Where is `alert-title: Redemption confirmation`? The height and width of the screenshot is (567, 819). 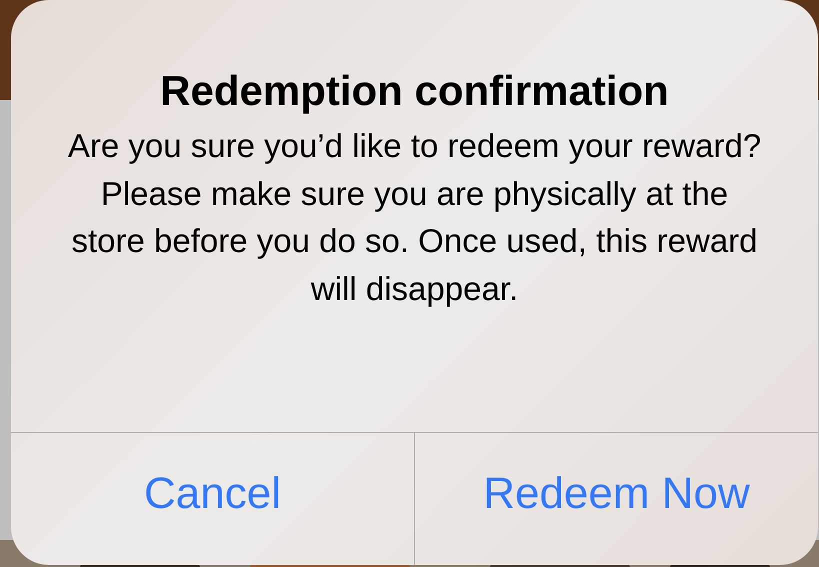
alert-title: Redemption confirmation is located at coordinates (414, 91).